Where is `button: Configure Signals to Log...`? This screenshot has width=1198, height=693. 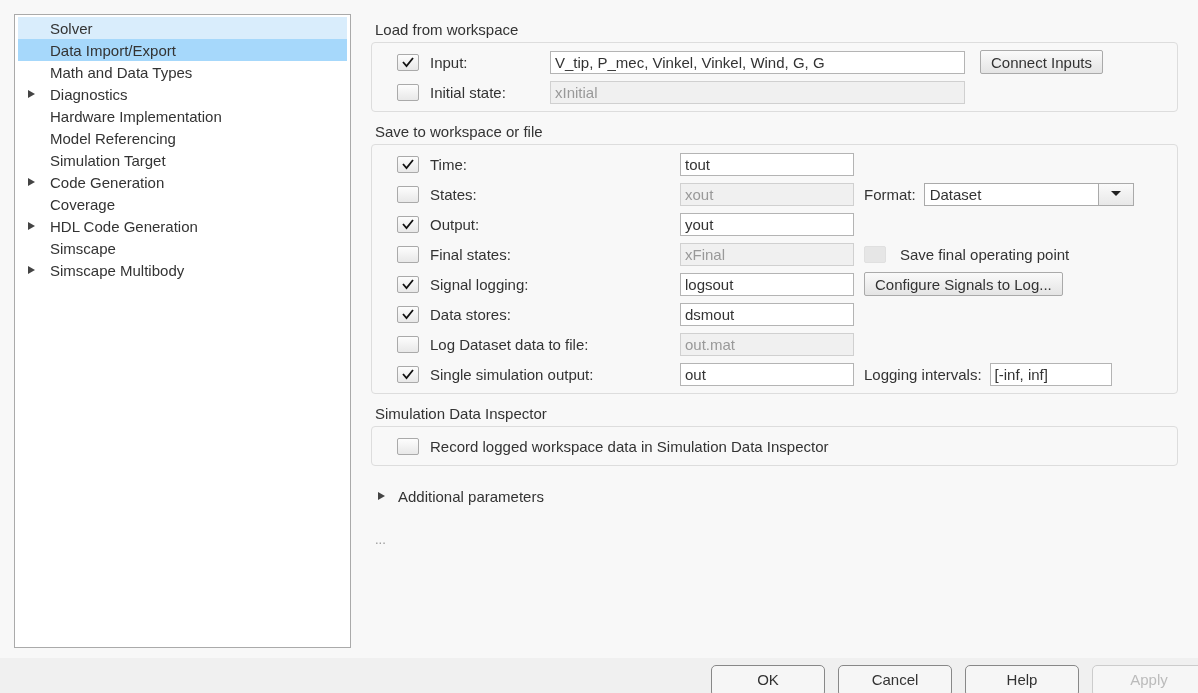 button: Configure Signals to Log... is located at coordinates (963, 284).